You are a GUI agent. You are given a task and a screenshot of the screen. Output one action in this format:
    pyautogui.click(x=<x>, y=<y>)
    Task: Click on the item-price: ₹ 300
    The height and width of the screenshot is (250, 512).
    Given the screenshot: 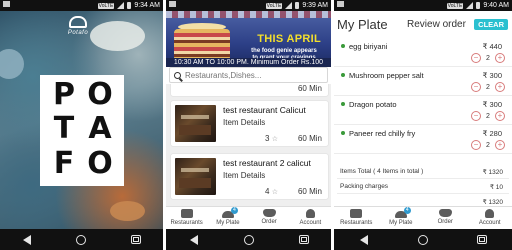 What is the action you would take?
    pyautogui.click(x=492, y=75)
    